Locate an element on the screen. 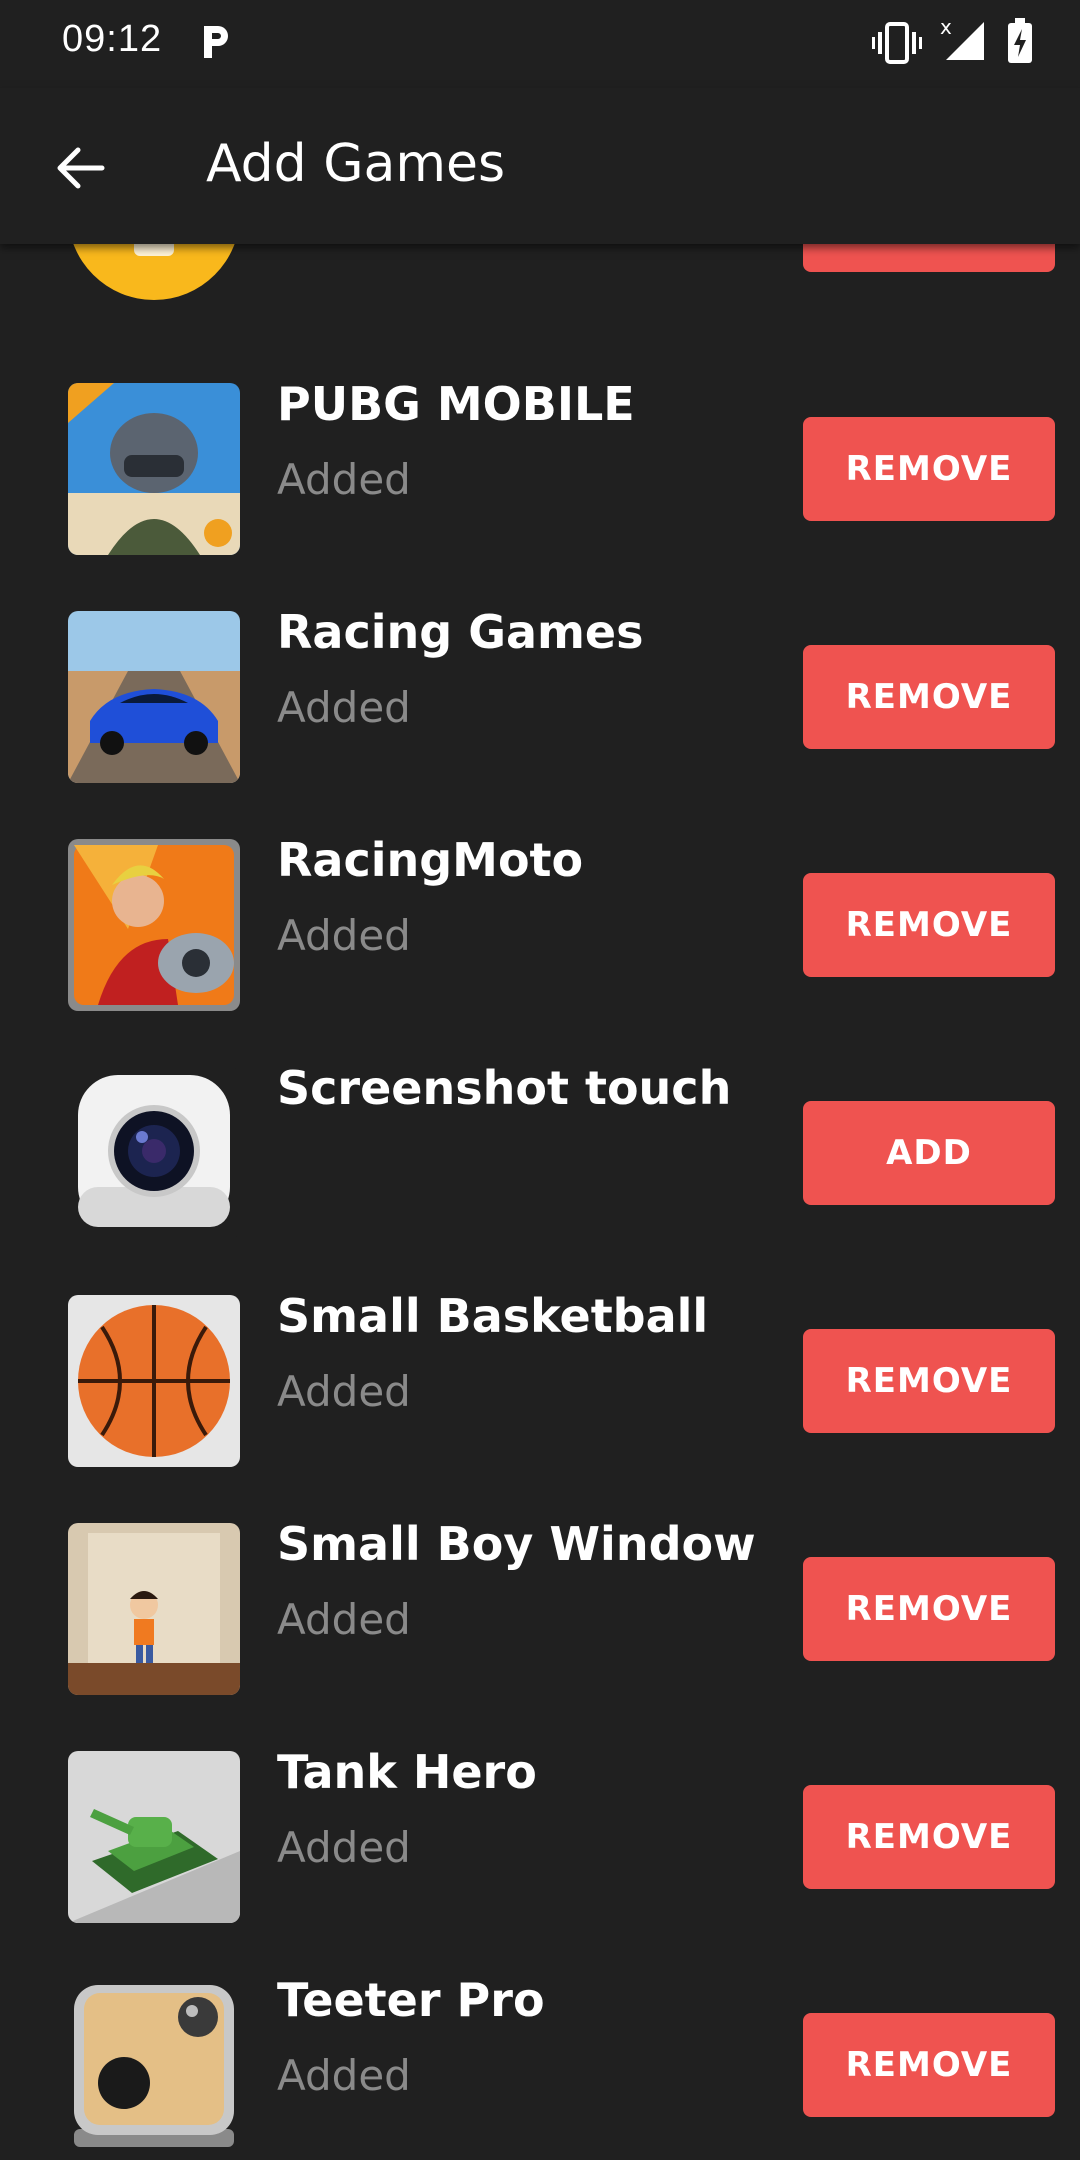 This screenshot has height=2160, width=1080. signal-icon: x is located at coordinates (962, 38).